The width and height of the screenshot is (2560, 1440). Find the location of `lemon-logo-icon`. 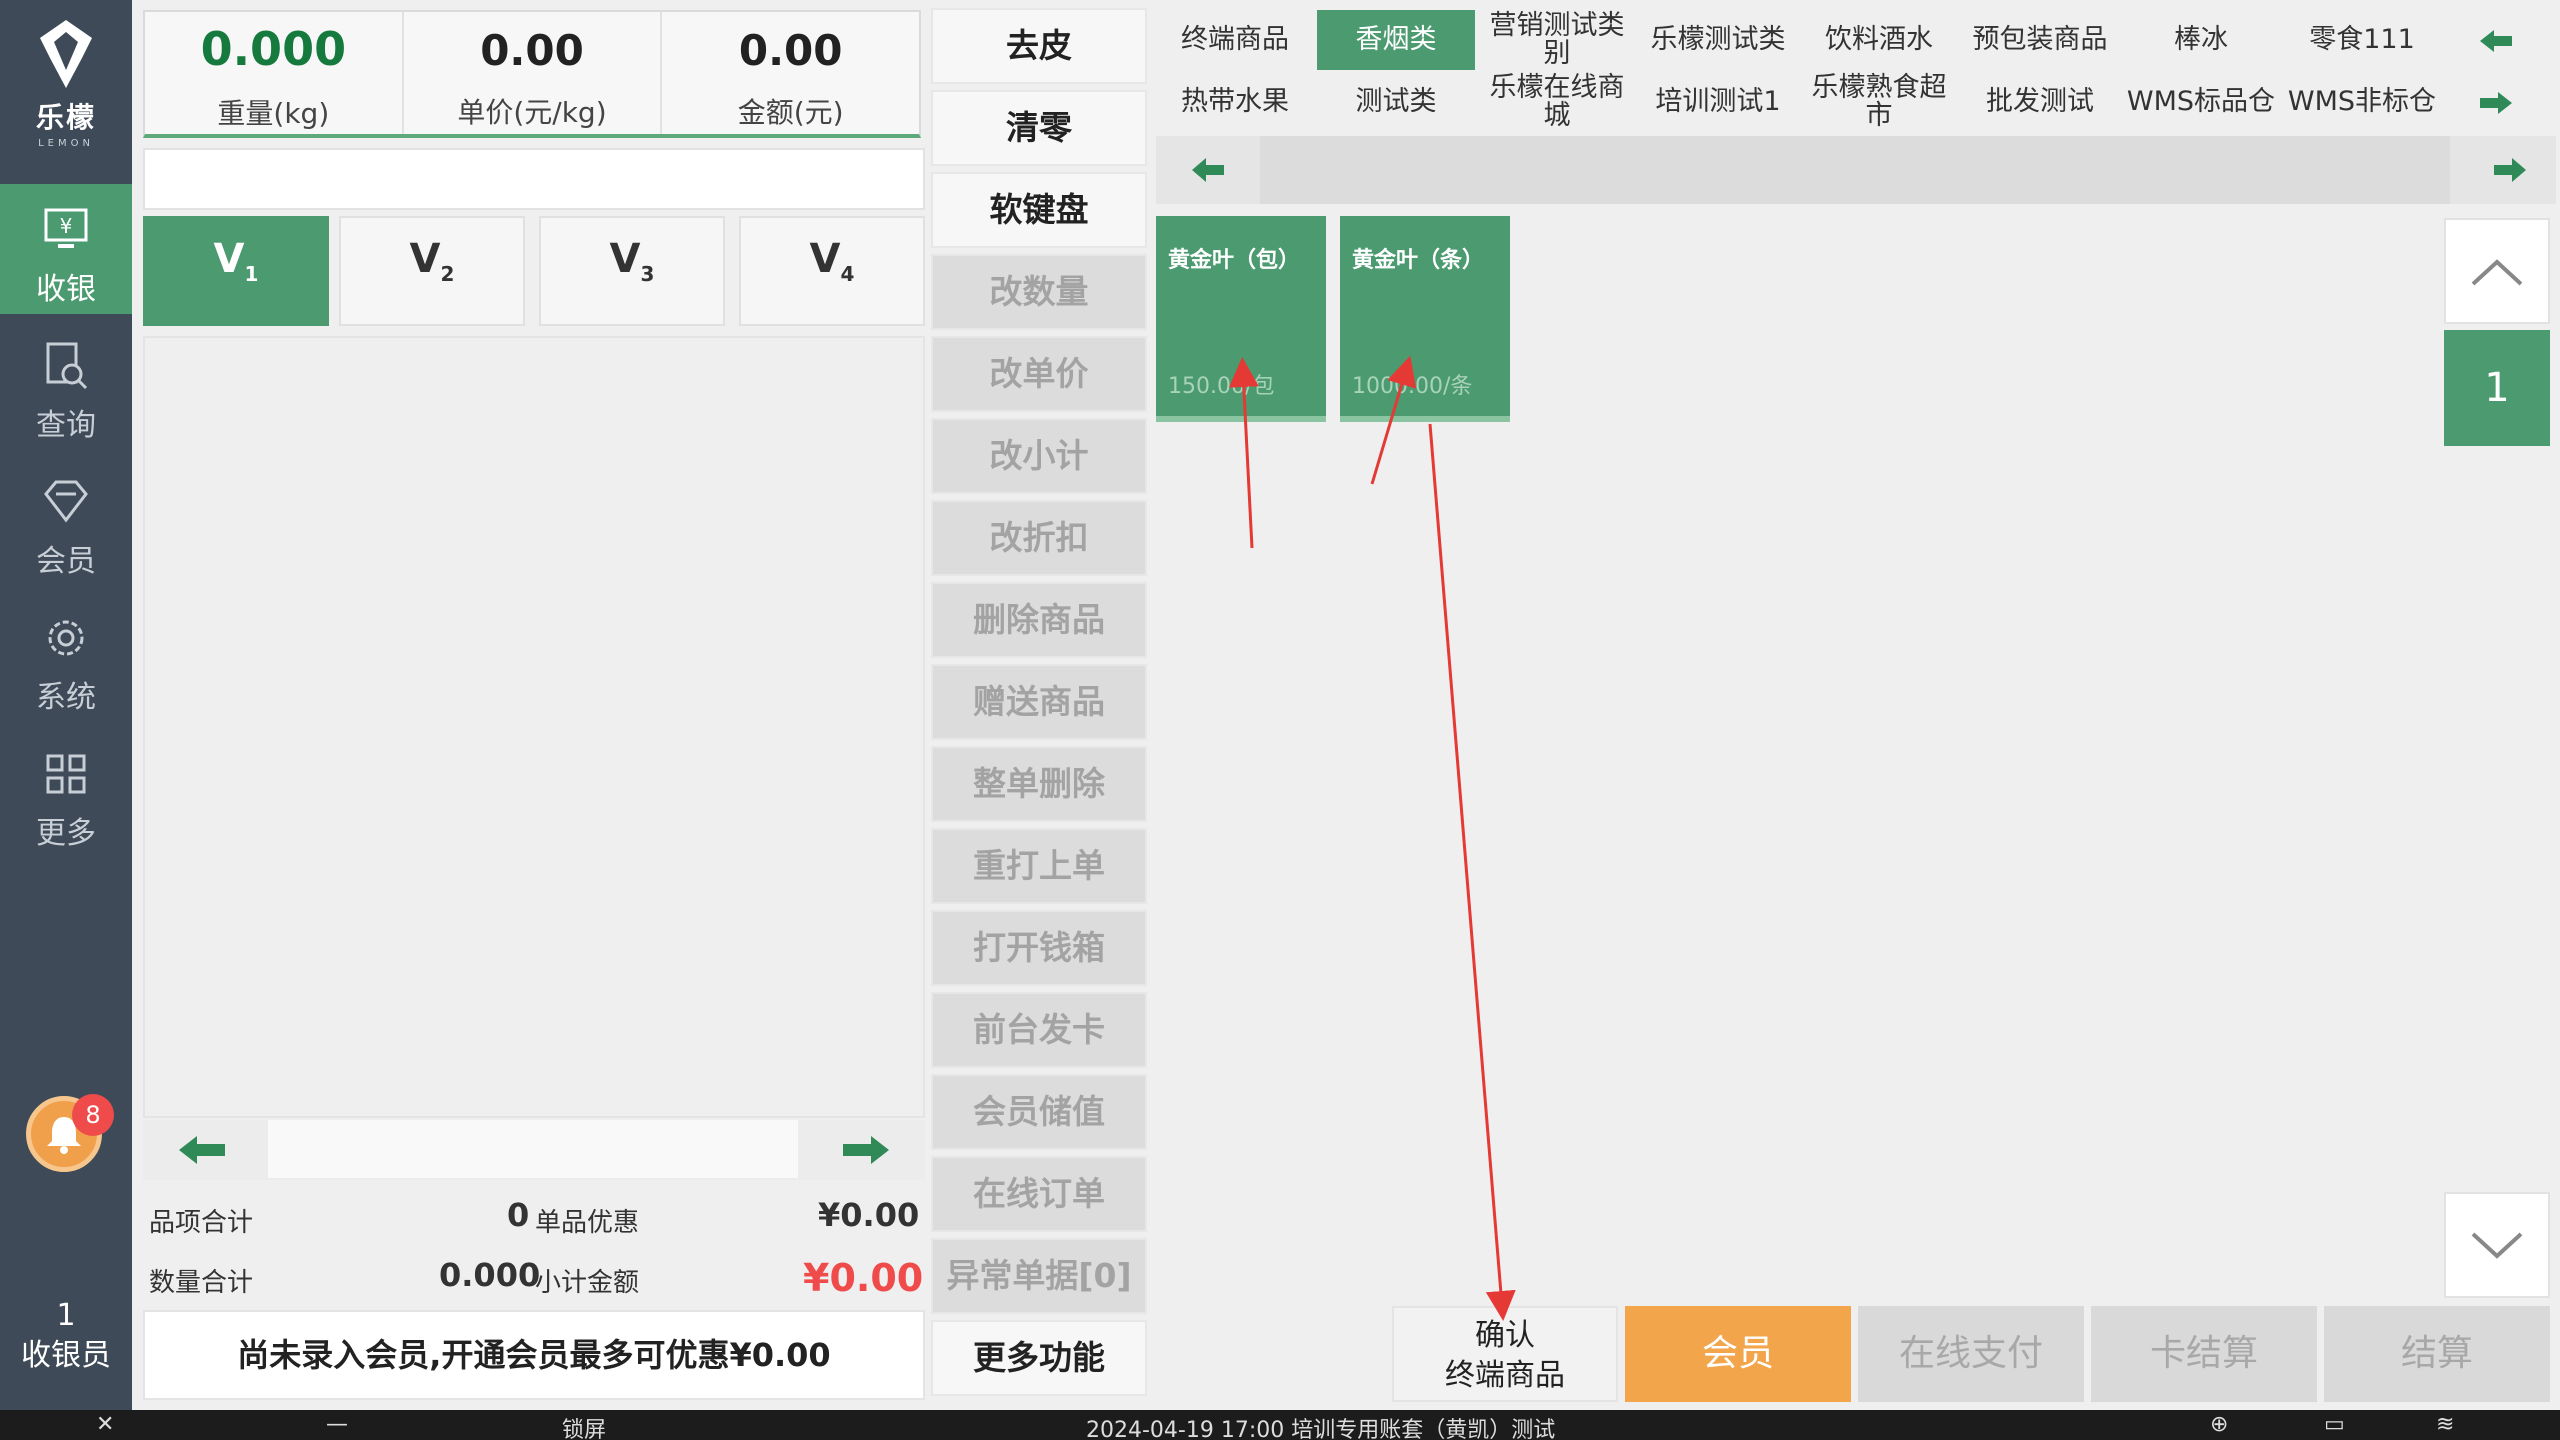

lemon-logo-icon is located at coordinates (66, 54).